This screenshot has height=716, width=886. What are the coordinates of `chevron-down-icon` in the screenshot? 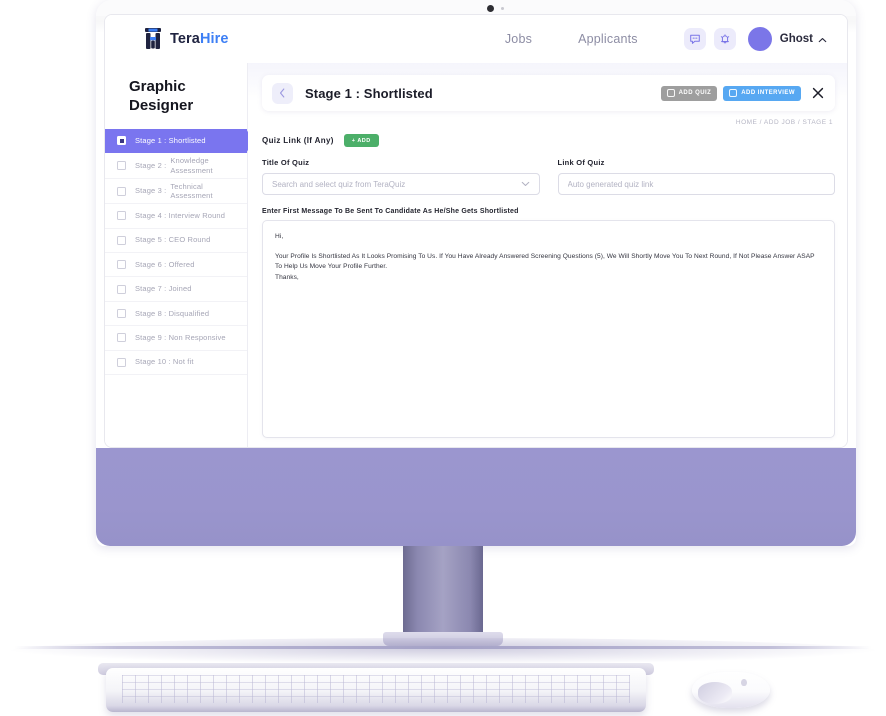 It's located at (525, 184).